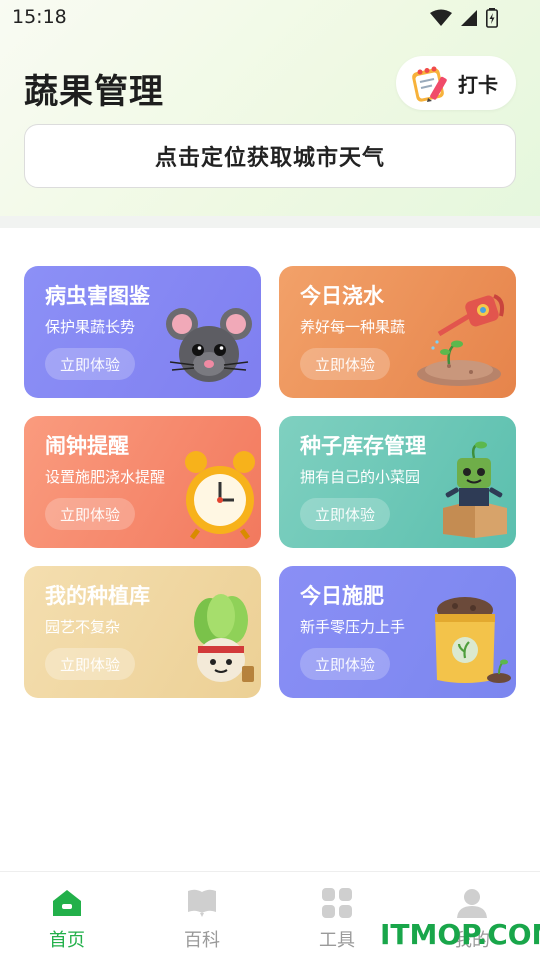  Describe the element at coordinates (461, 340) in the screenshot. I see `watering-can-icon` at that location.